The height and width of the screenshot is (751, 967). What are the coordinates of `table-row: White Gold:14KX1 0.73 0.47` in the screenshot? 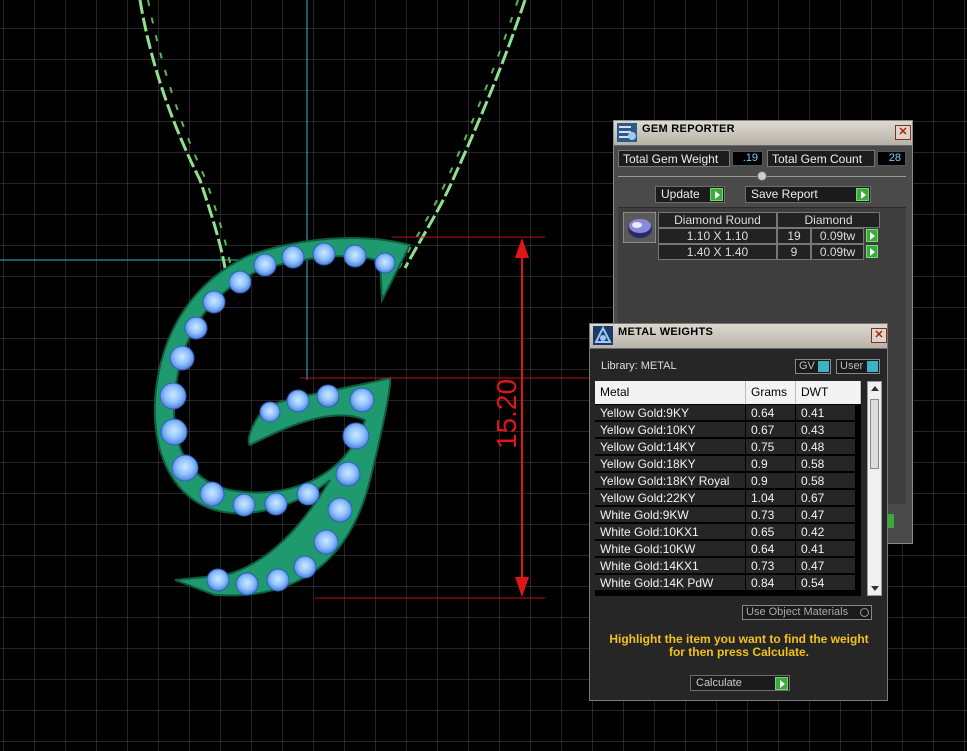 It's located at (728, 566).